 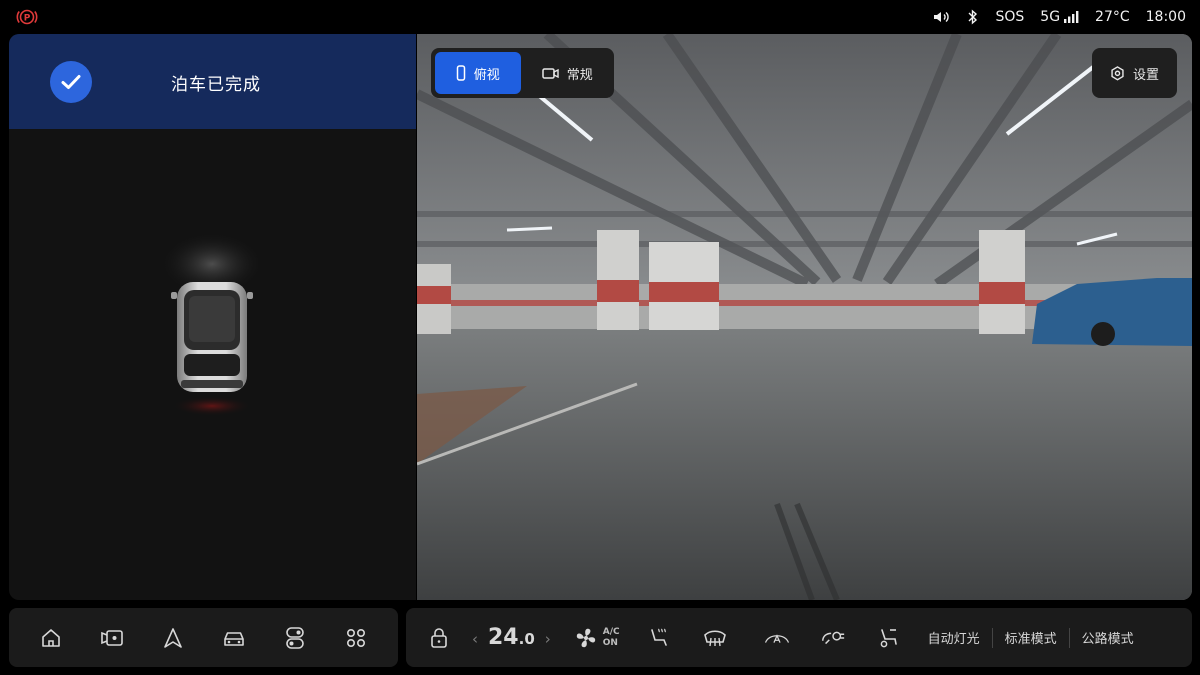 I want to click on seat-adjust-icon, so click(x=889, y=638).